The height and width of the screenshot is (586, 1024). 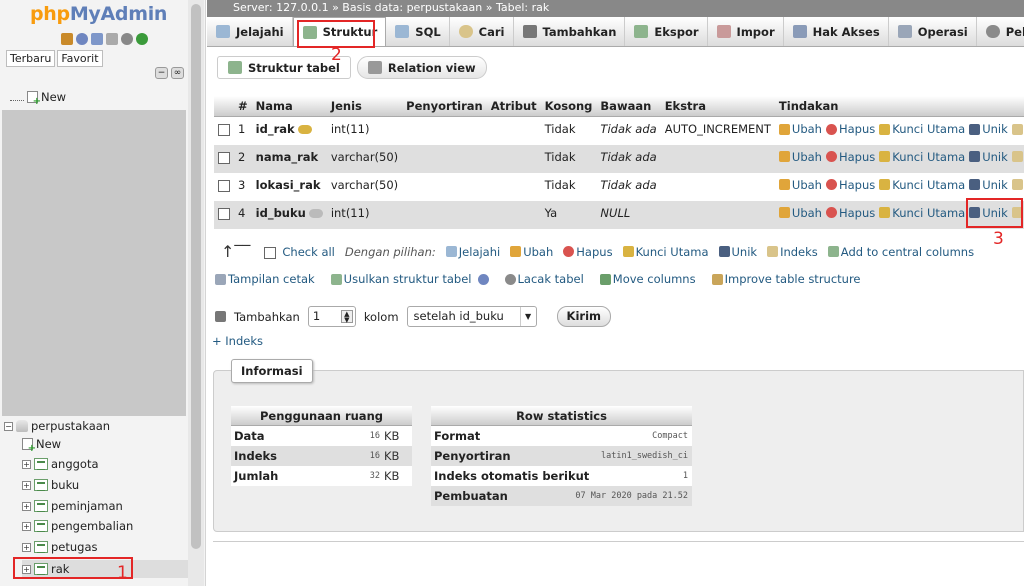 What do you see at coordinates (568, 106) in the screenshot?
I see `header-null: Kosong` at bounding box center [568, 106].